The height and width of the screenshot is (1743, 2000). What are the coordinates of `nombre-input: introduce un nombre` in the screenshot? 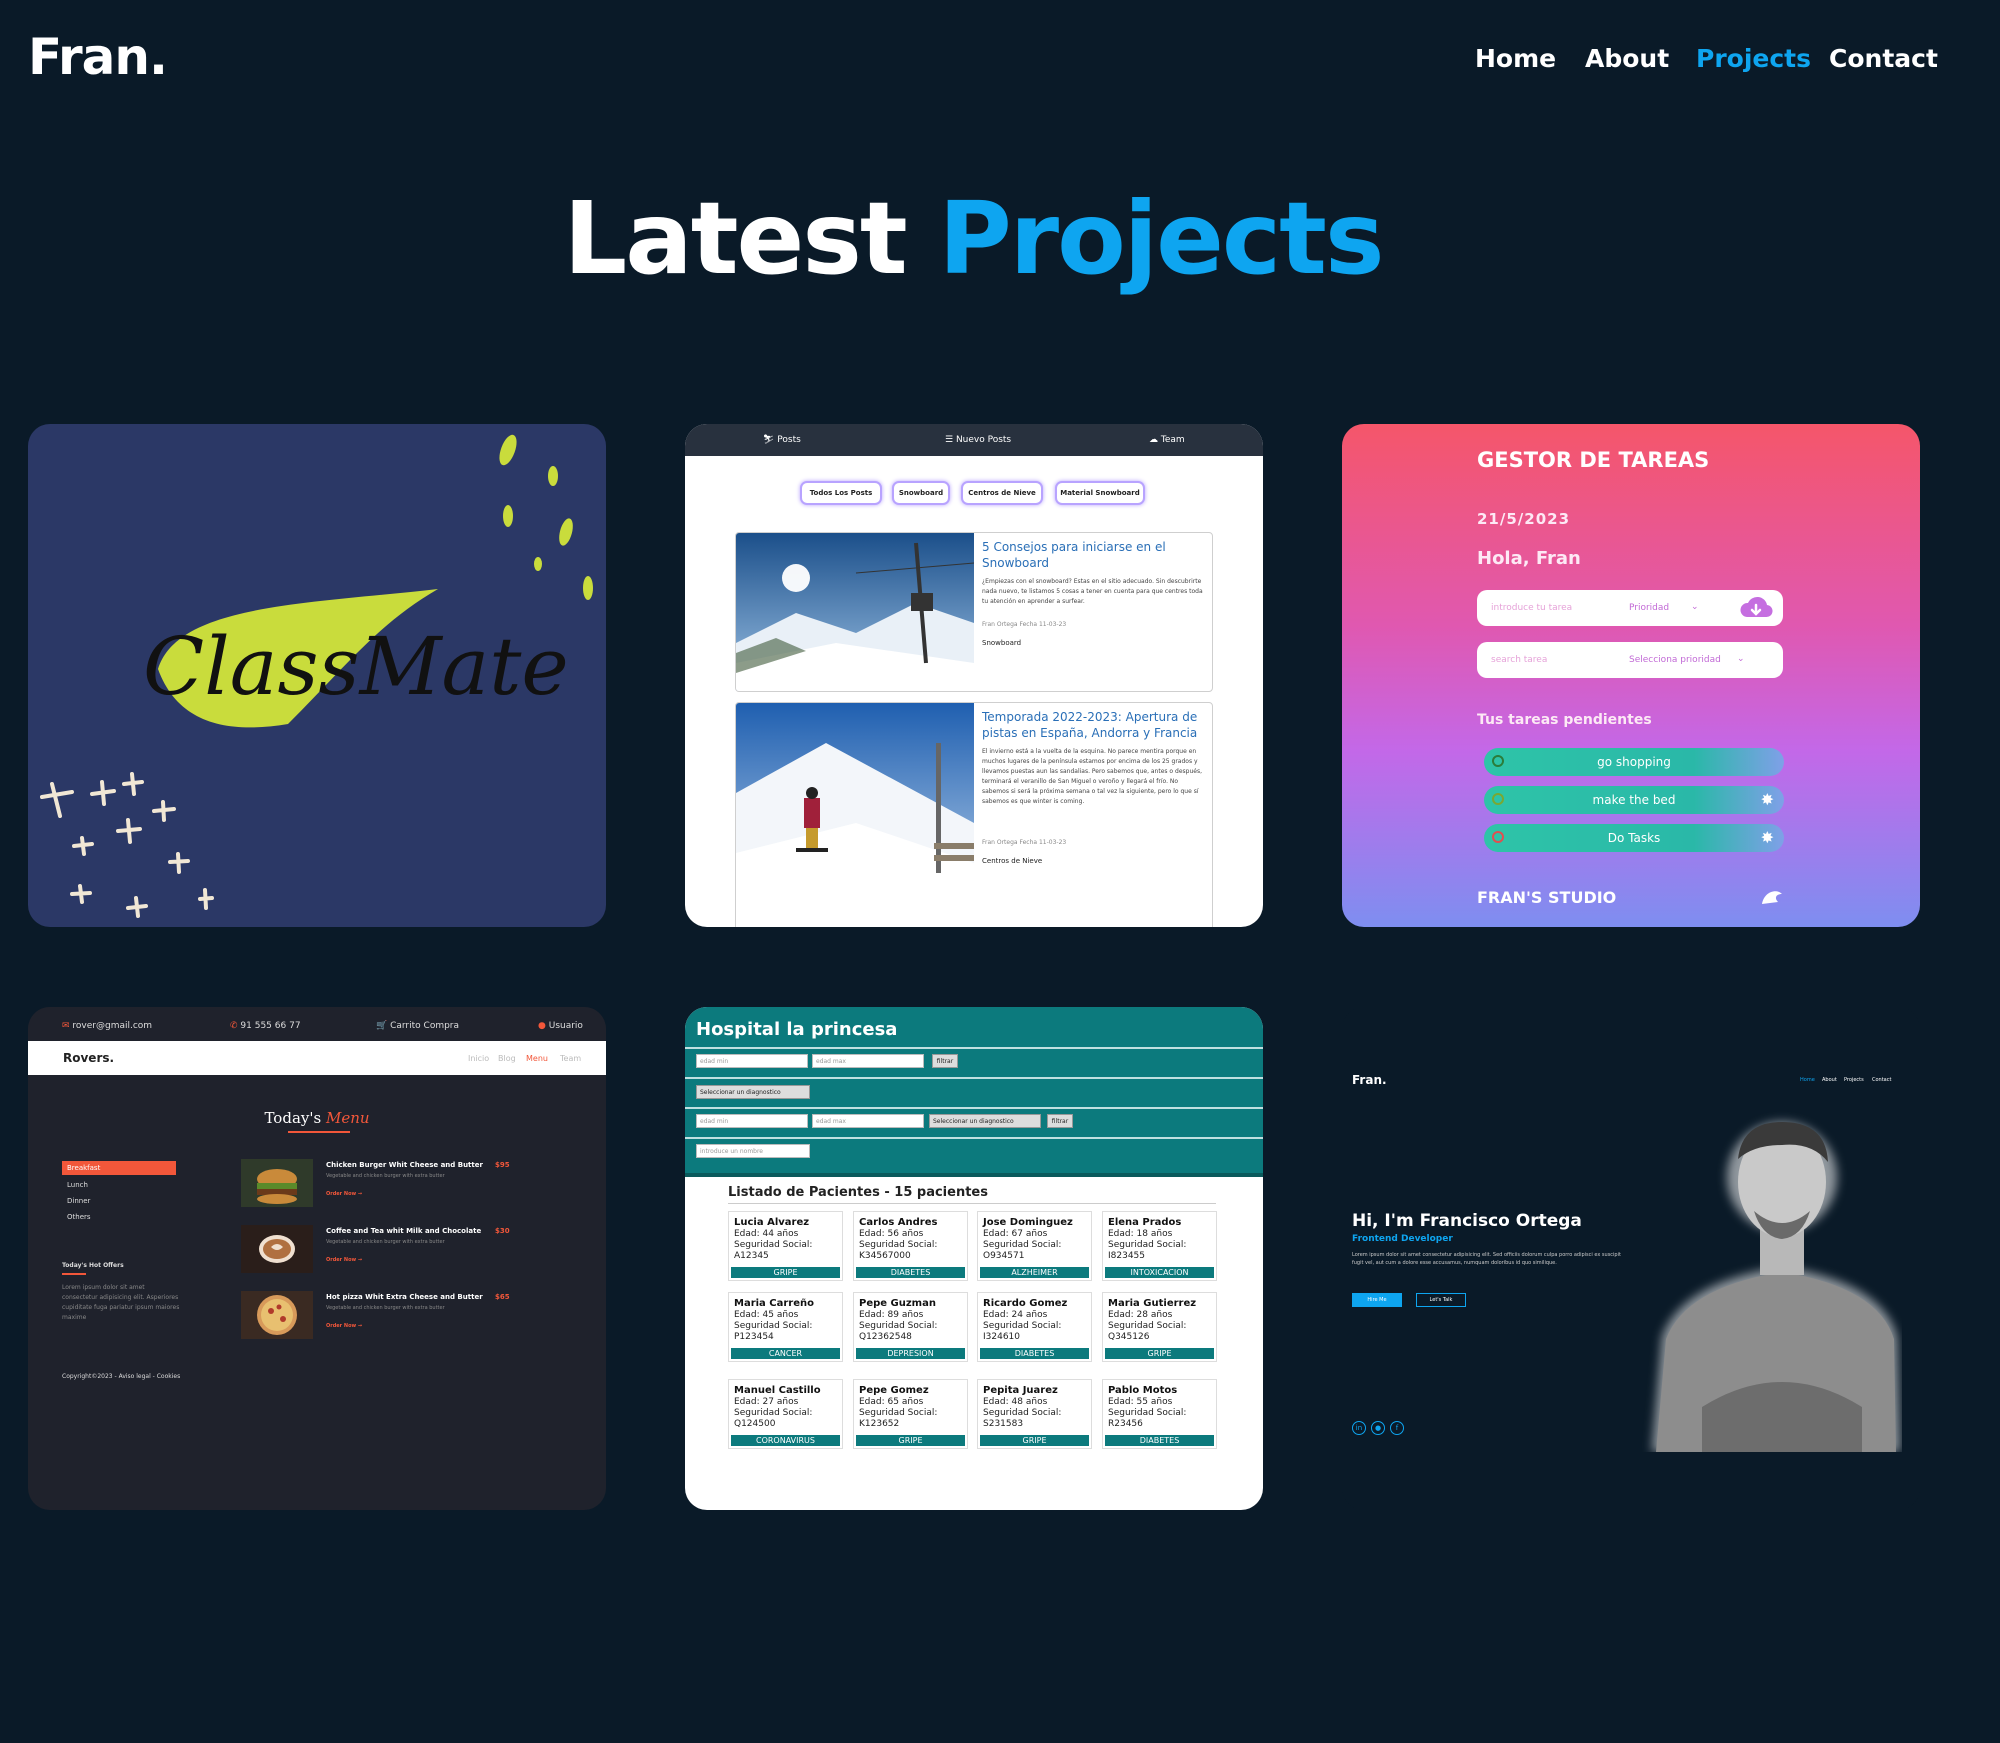 It's located at (753, 1151).